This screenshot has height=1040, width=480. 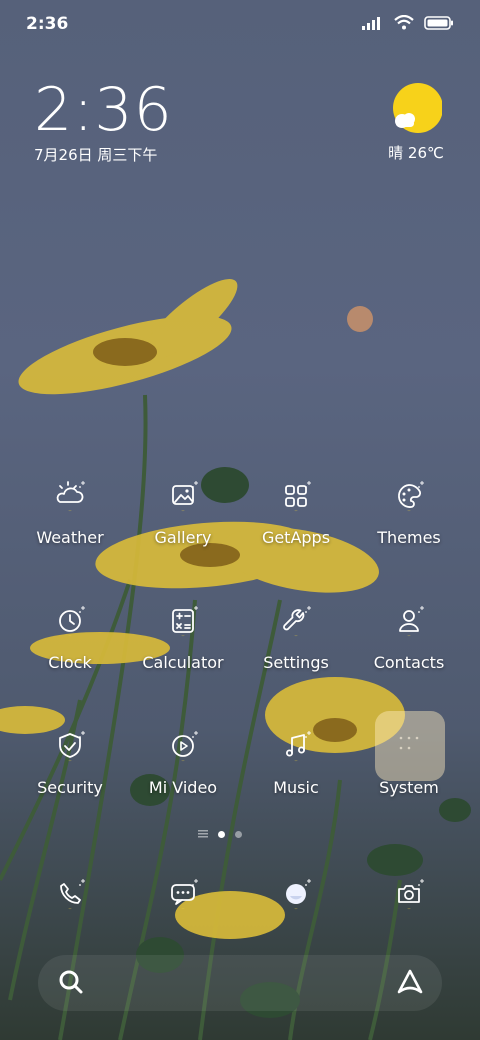 I want to click on app-label: Mi Video, so click(x=183, y=787).